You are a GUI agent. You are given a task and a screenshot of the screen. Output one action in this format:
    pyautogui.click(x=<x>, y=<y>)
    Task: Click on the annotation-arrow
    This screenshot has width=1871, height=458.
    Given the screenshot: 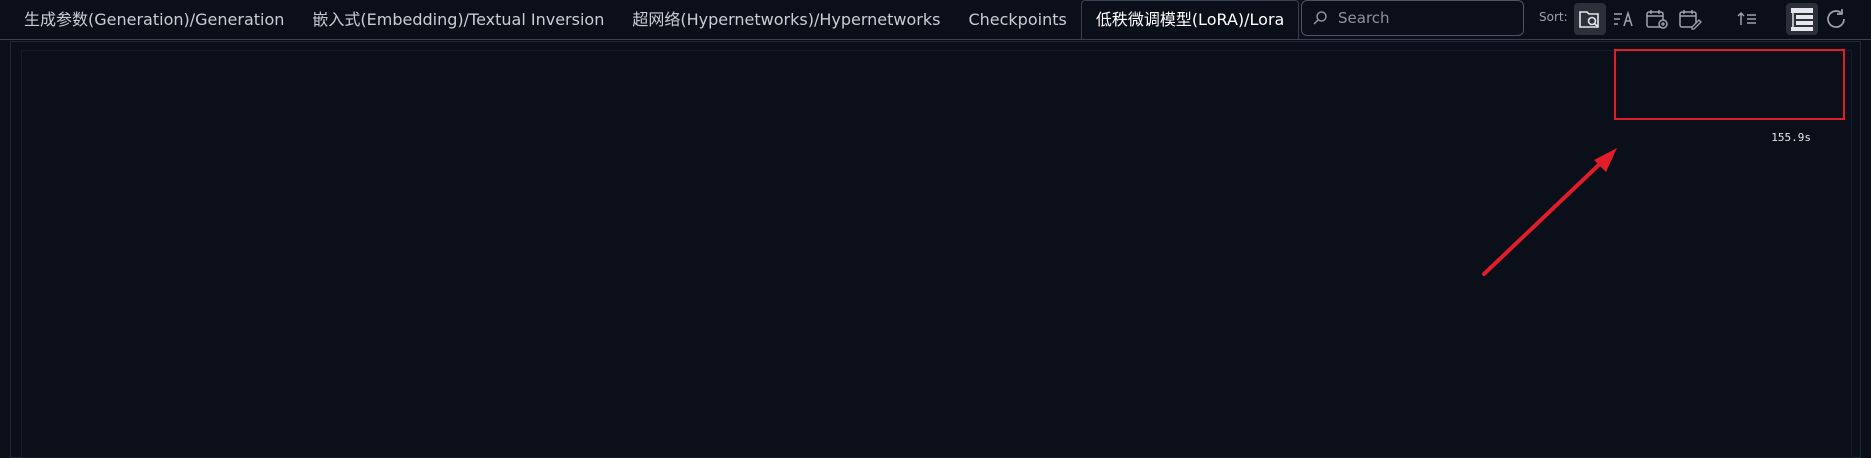 What is the action you would take?
    pyautogui.click(x=1549, y=212)
    